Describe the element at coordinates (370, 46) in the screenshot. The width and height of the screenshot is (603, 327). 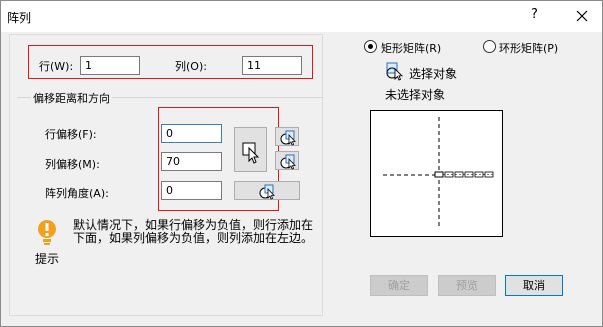
I see `rect-array-radio` at that location.